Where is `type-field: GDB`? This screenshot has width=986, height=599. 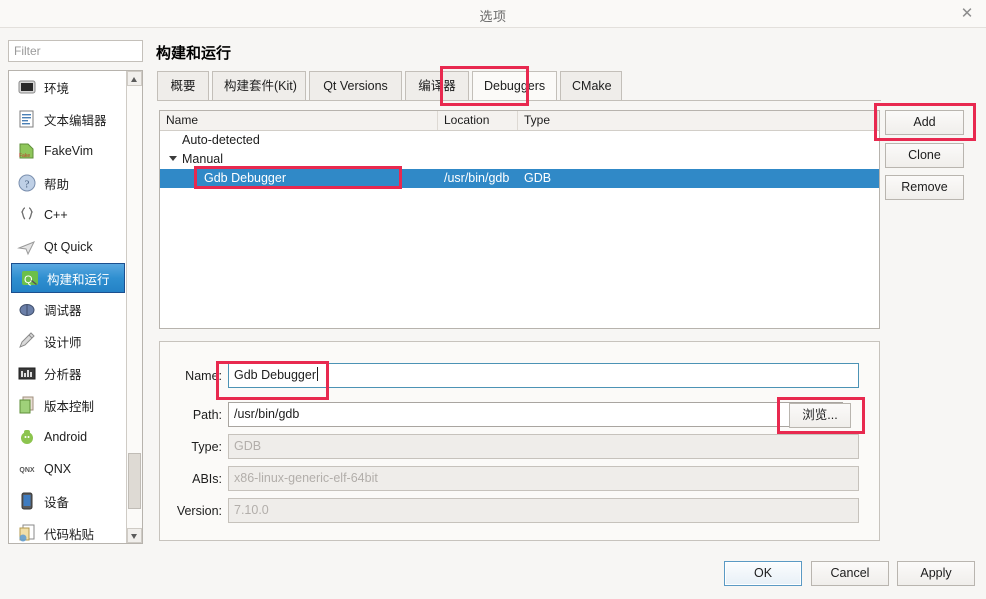 type-field: GDB is located at coordinates (543, 446).